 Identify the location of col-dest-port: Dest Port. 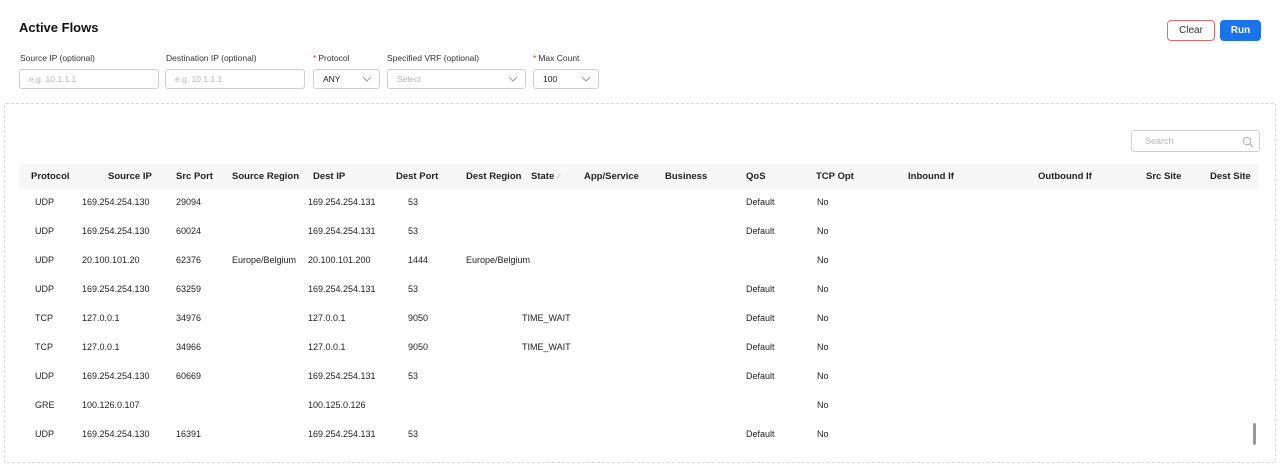
(417, 176).